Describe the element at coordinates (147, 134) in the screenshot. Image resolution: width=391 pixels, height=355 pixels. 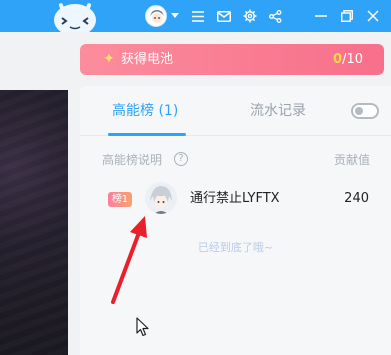
I see `active-tab-indicator` at that location.